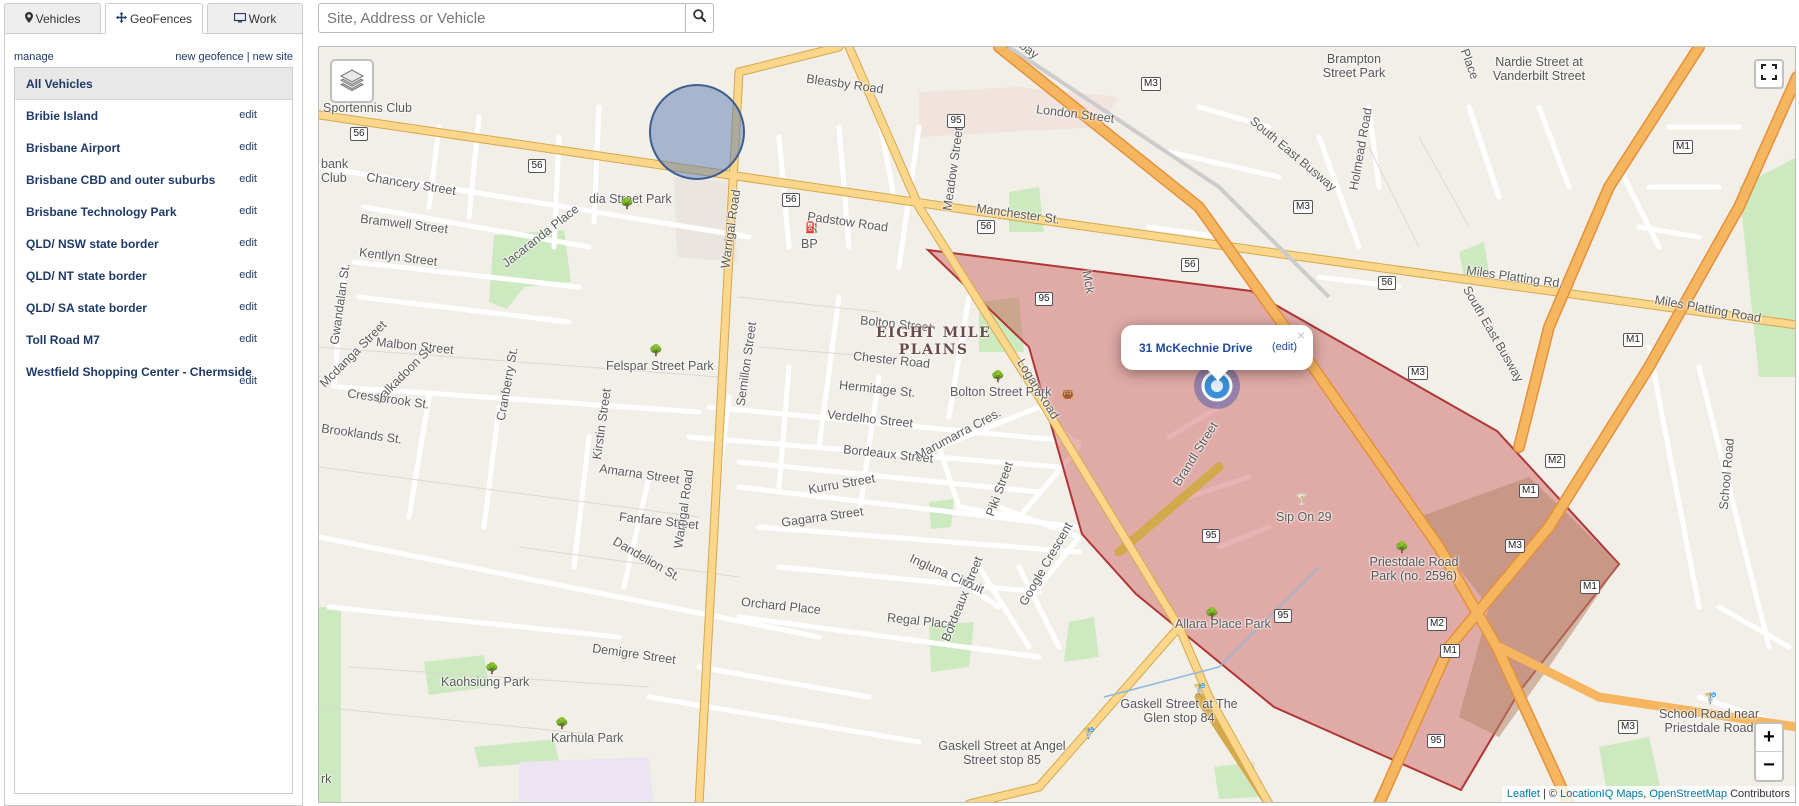  Describe the element at coordinates (502, 18) in the screenshot. I see `search-input` at that location.